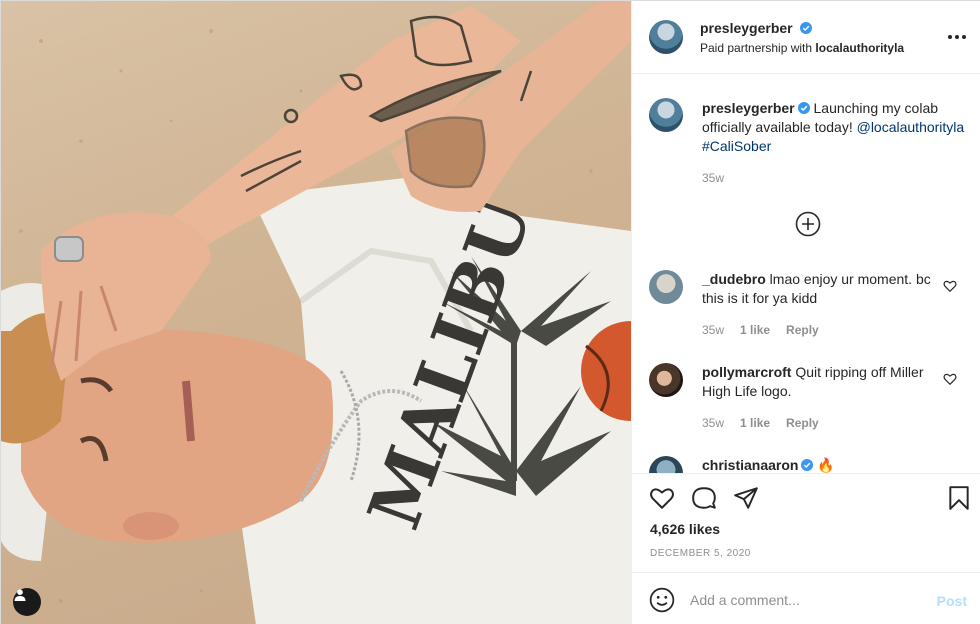  What do you see at coordinates (704, 498) in the screenshot?
I see `comment-icon` at bounding box center [704, 498].